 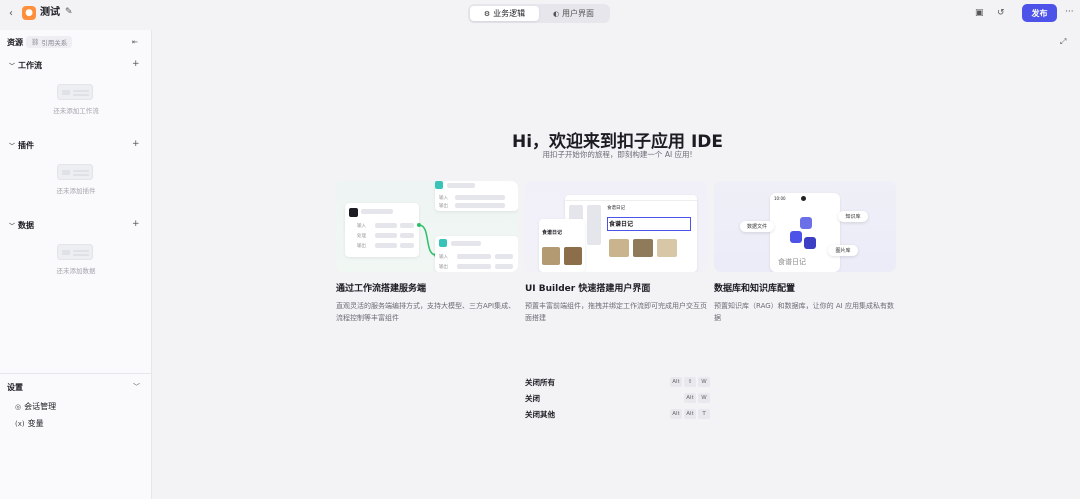 What do you see at coordinates (136, 144) in the screenshot?
I see `add-plugin-icon: +` at bounding box center [136, 144].